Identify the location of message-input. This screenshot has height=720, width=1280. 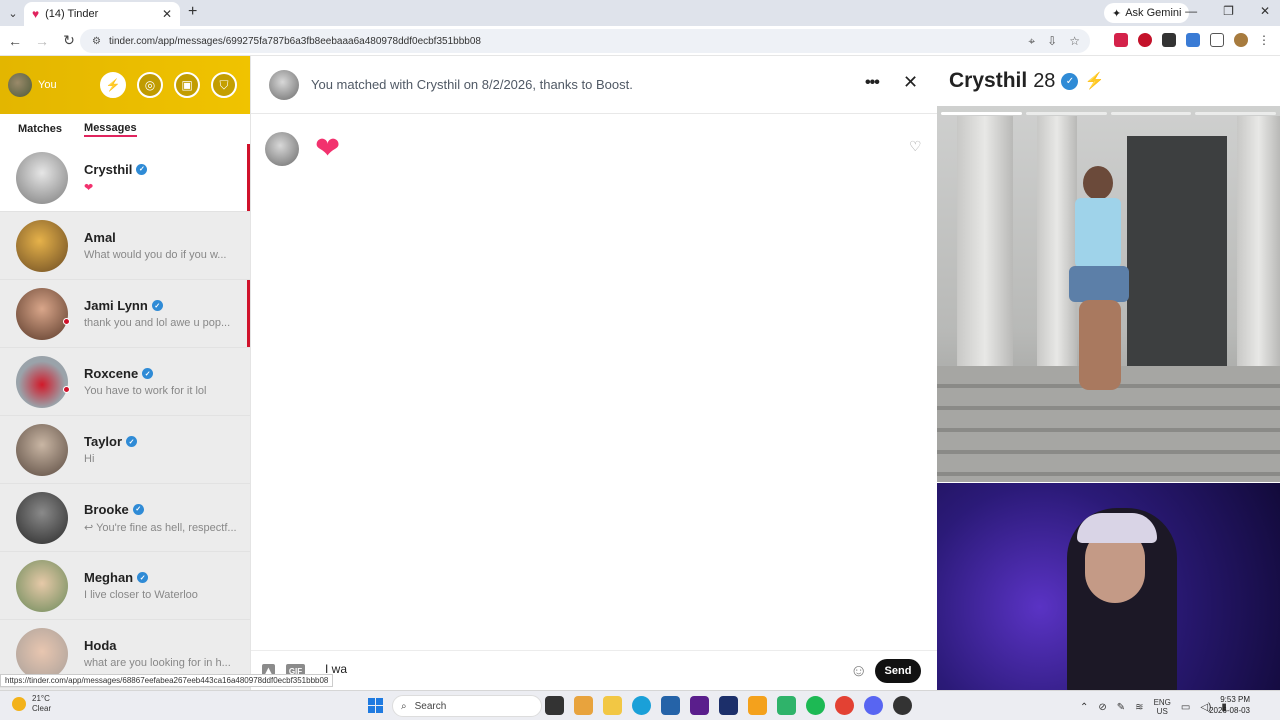
(585, 669).